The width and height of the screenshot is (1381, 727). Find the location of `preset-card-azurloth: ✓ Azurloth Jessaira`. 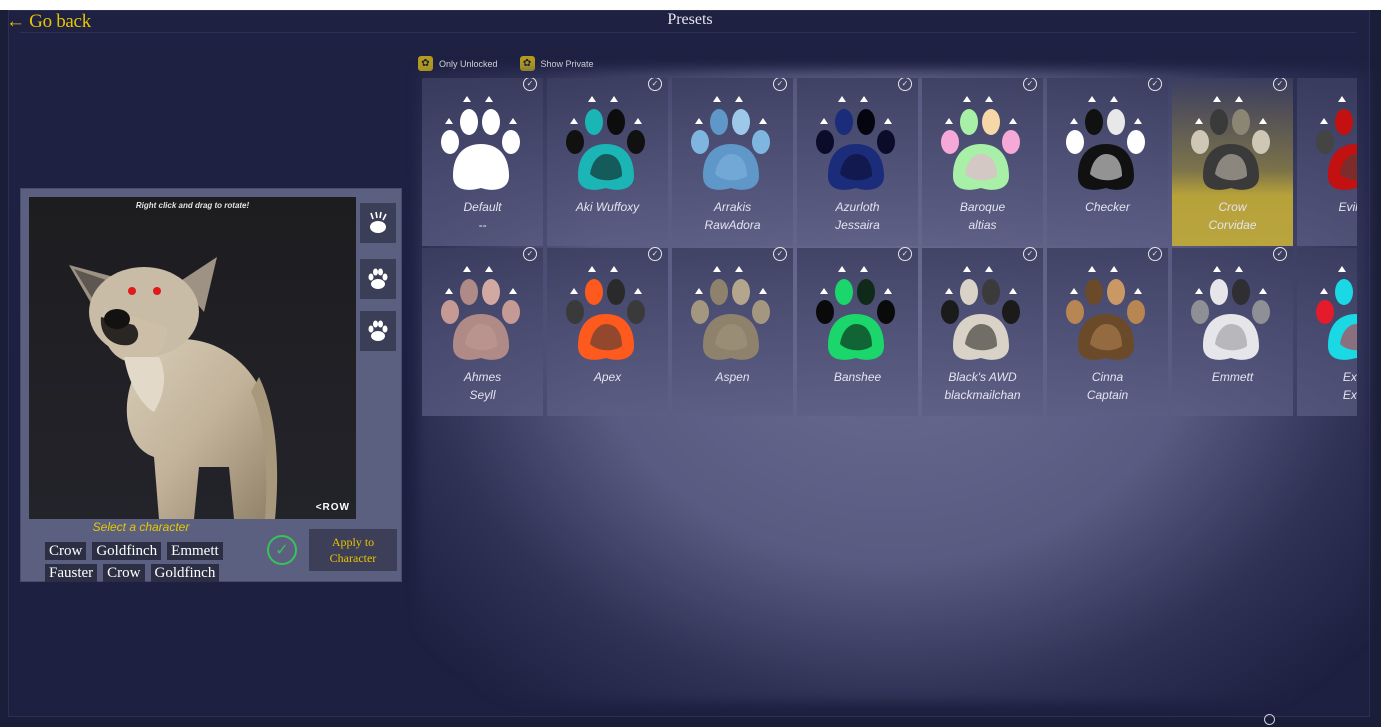

preset-card-azurloth: ✓ Azurloth Jessaira is located at coordinates (857, 162).